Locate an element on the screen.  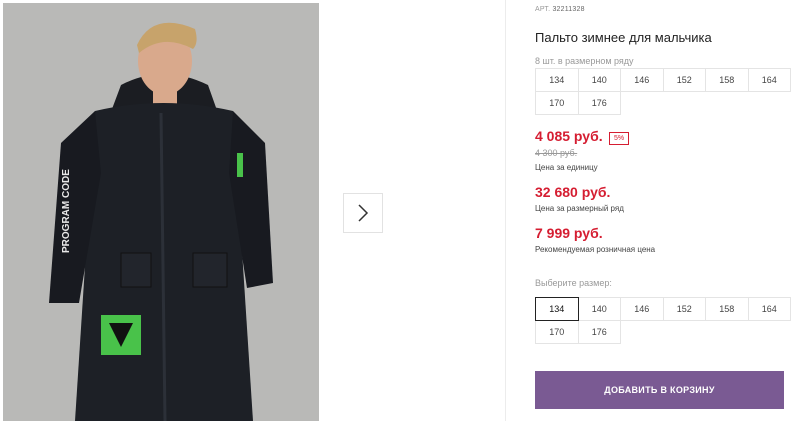
size-row-cell: 134 is located at coordinates (557, 80).